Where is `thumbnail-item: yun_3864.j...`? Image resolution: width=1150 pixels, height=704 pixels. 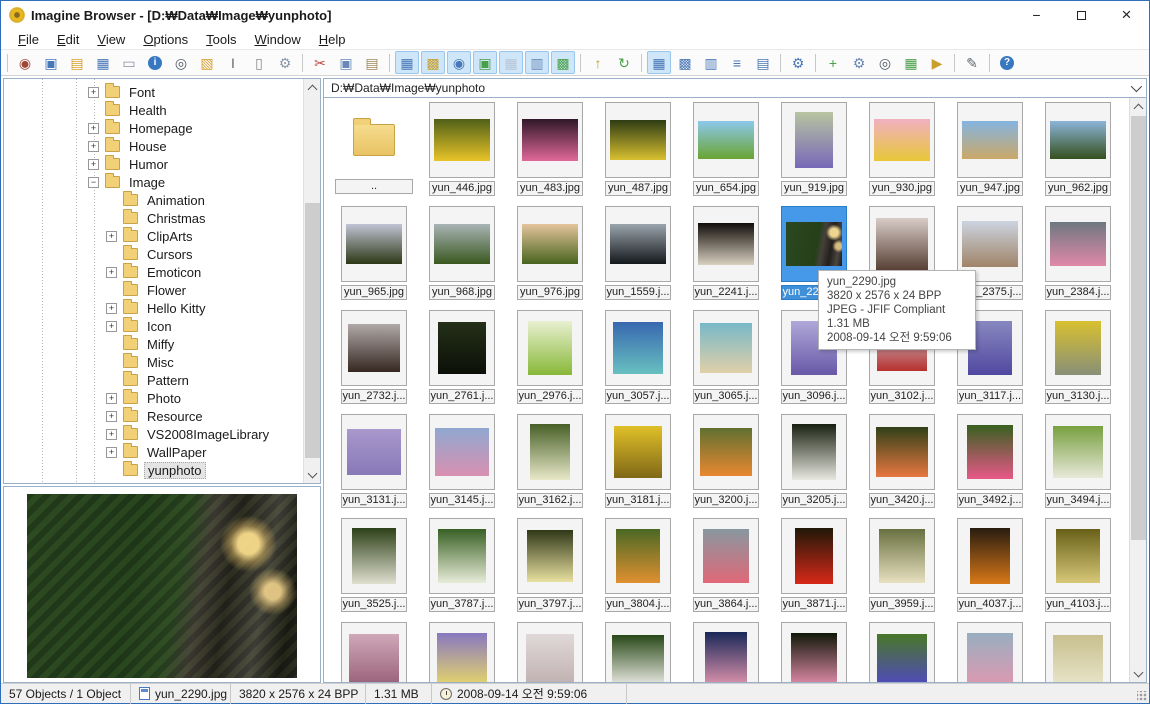 thumbnail-item: yun_3864.j... is located at coordinates (726, 566).